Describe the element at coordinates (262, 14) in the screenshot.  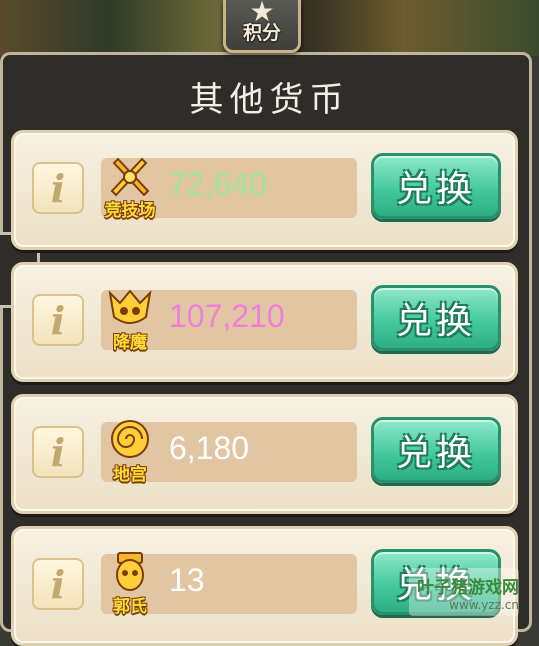
I see `star-icon: ★` at that location.